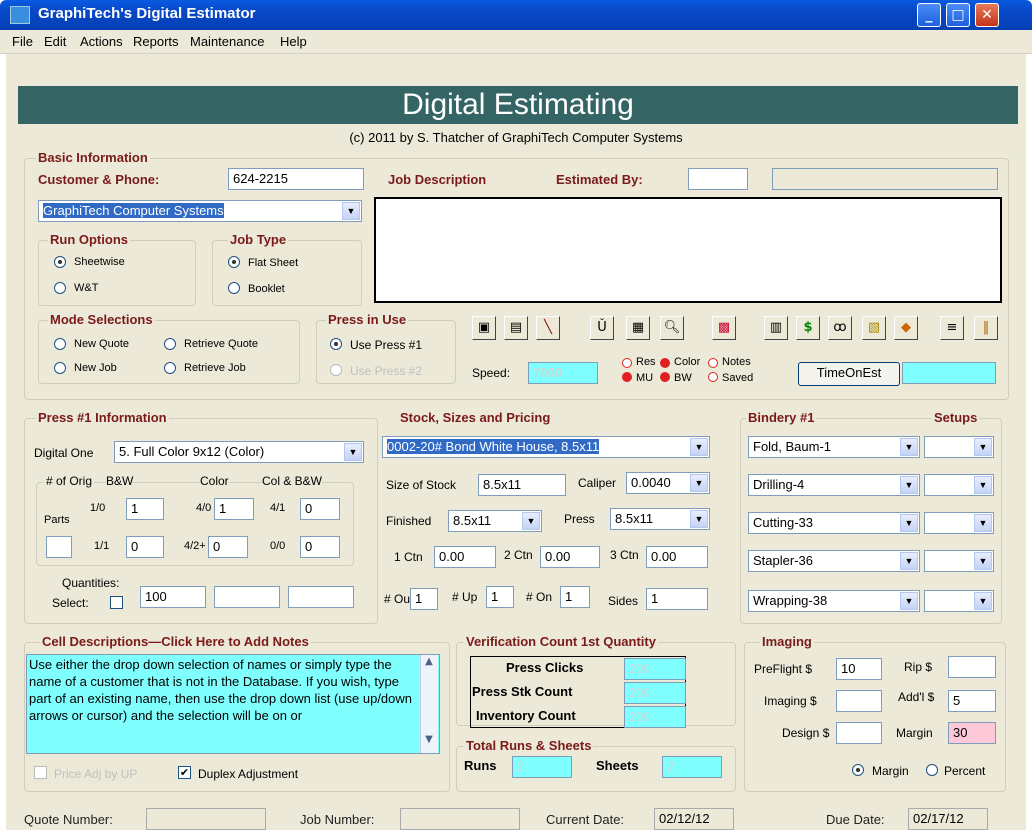  Describe the element at coordinates (834, 485) in the screenshot. I see `bindery-select-2: Drilling-4 ▼` at that location.